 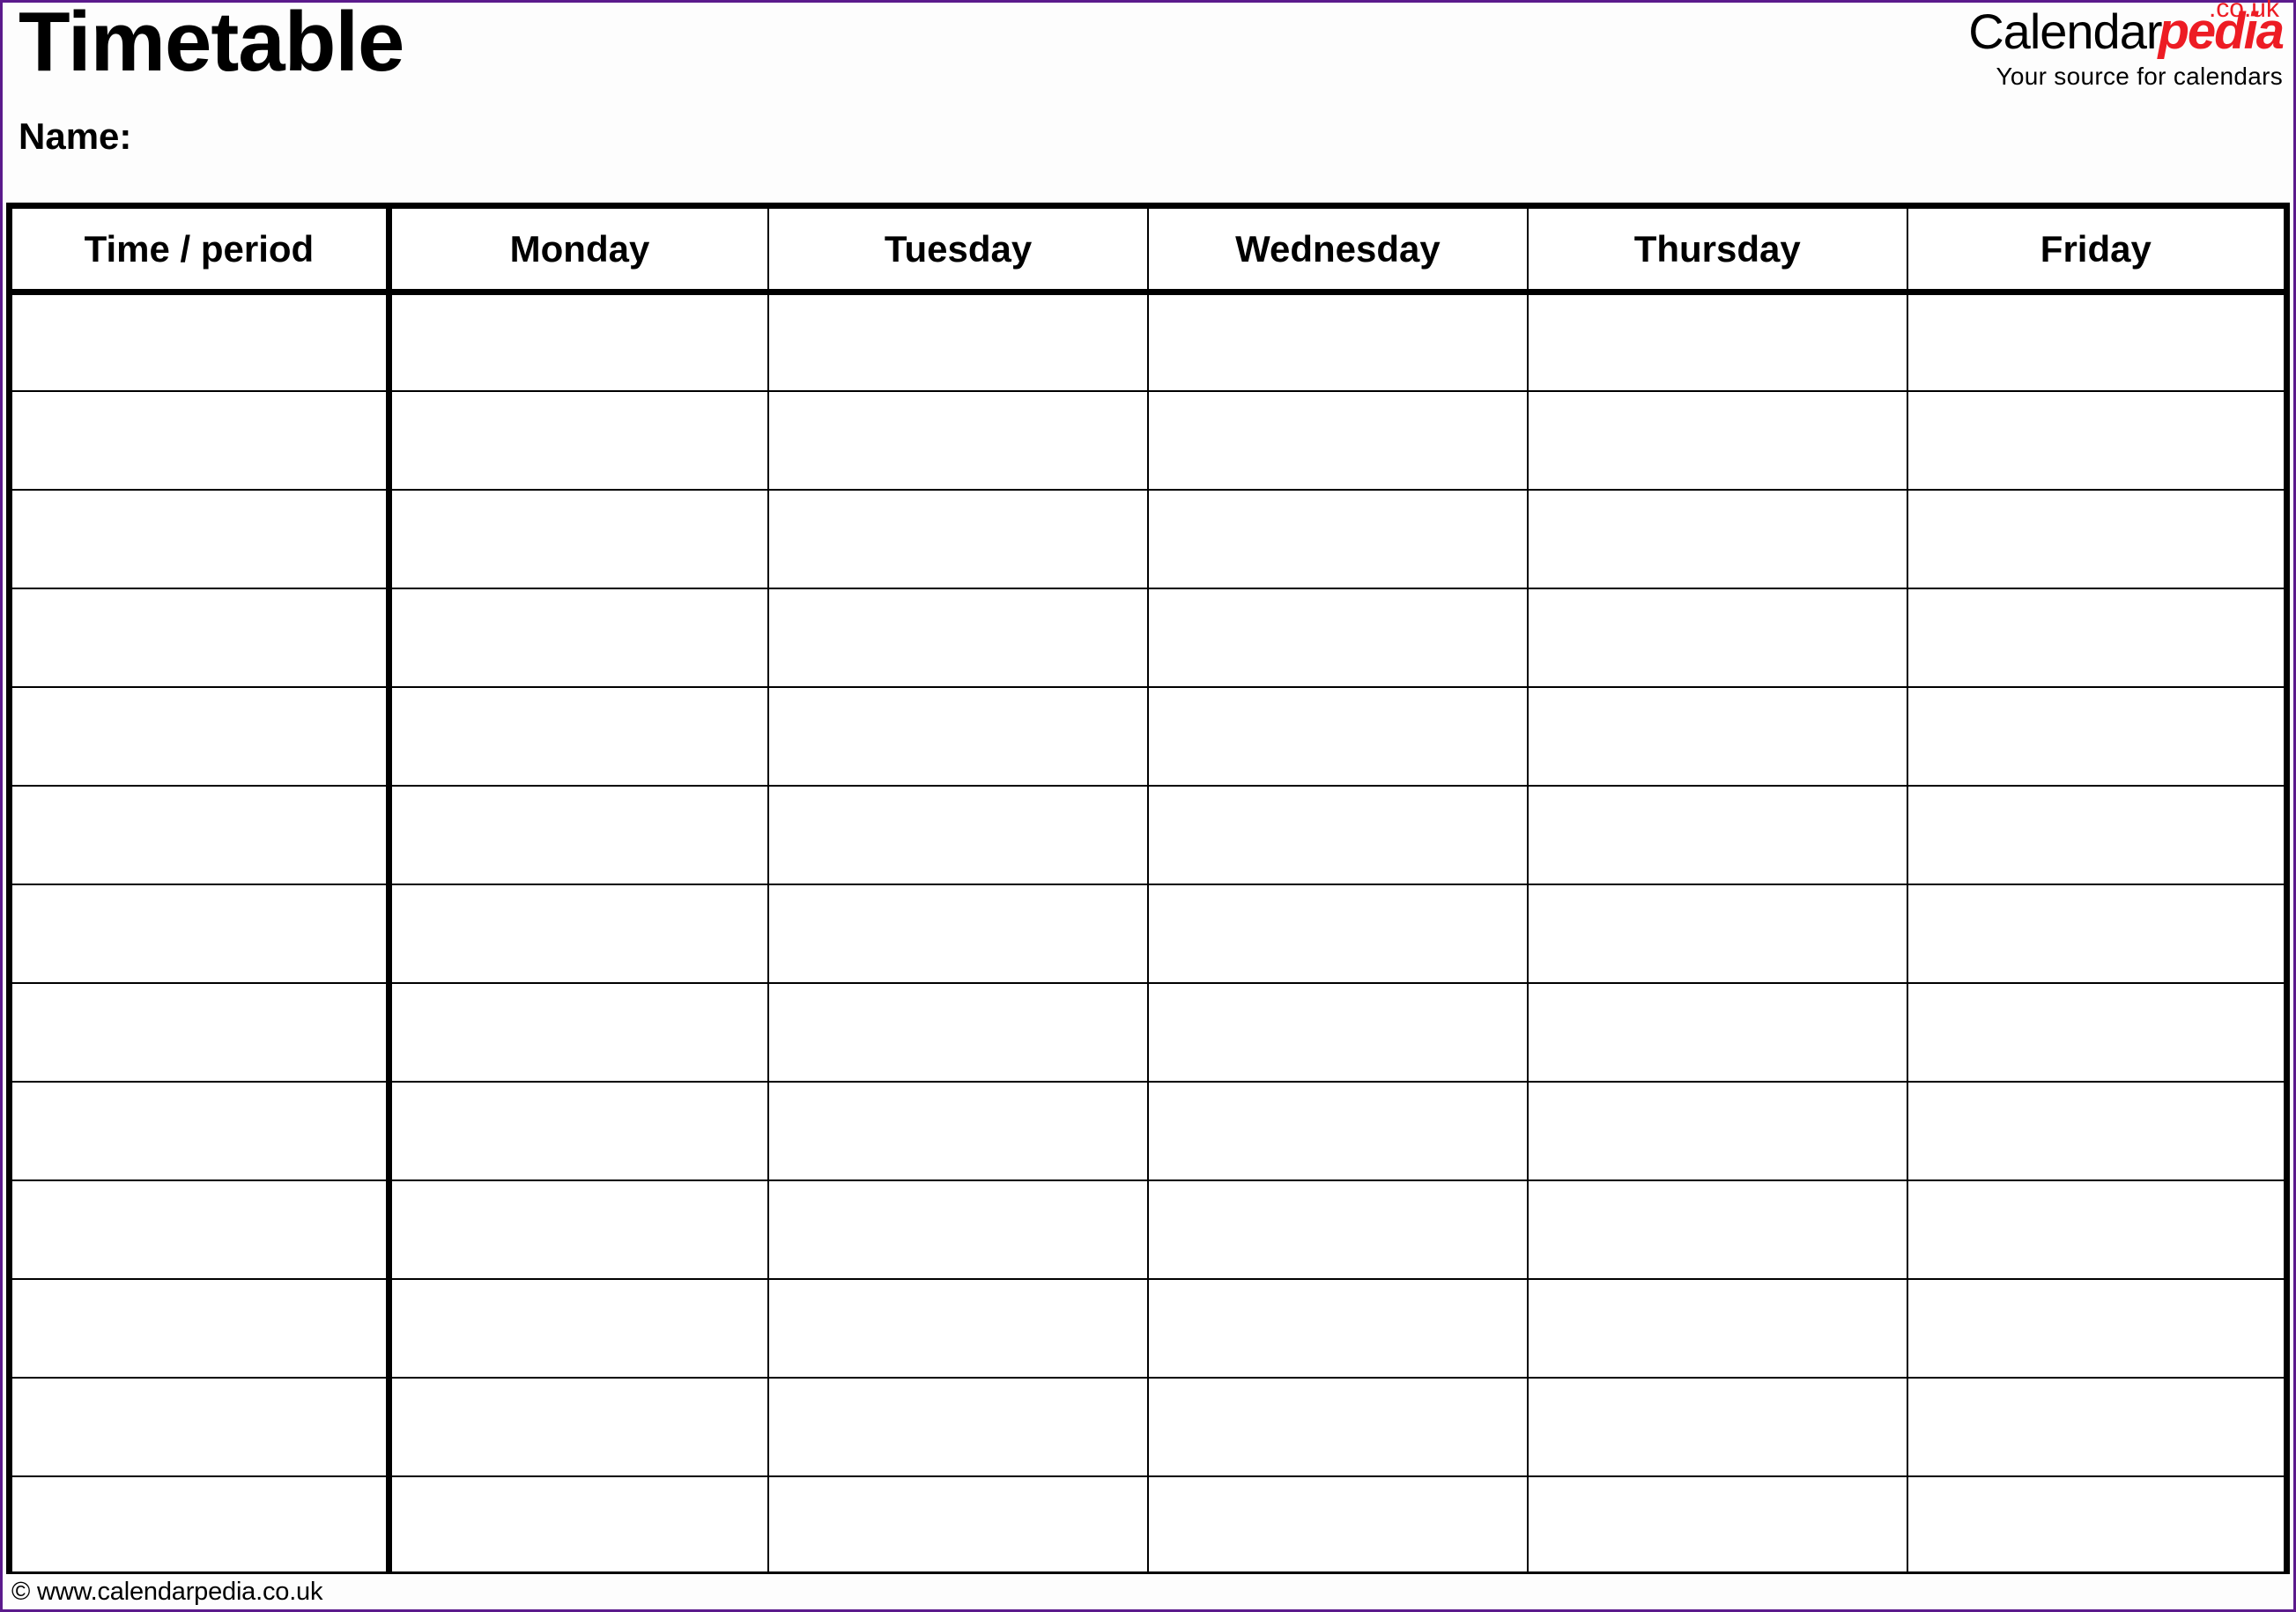 I want to click on brand-wordmark: Calendarpedia .co.uk, so click(x=2126, y=30).